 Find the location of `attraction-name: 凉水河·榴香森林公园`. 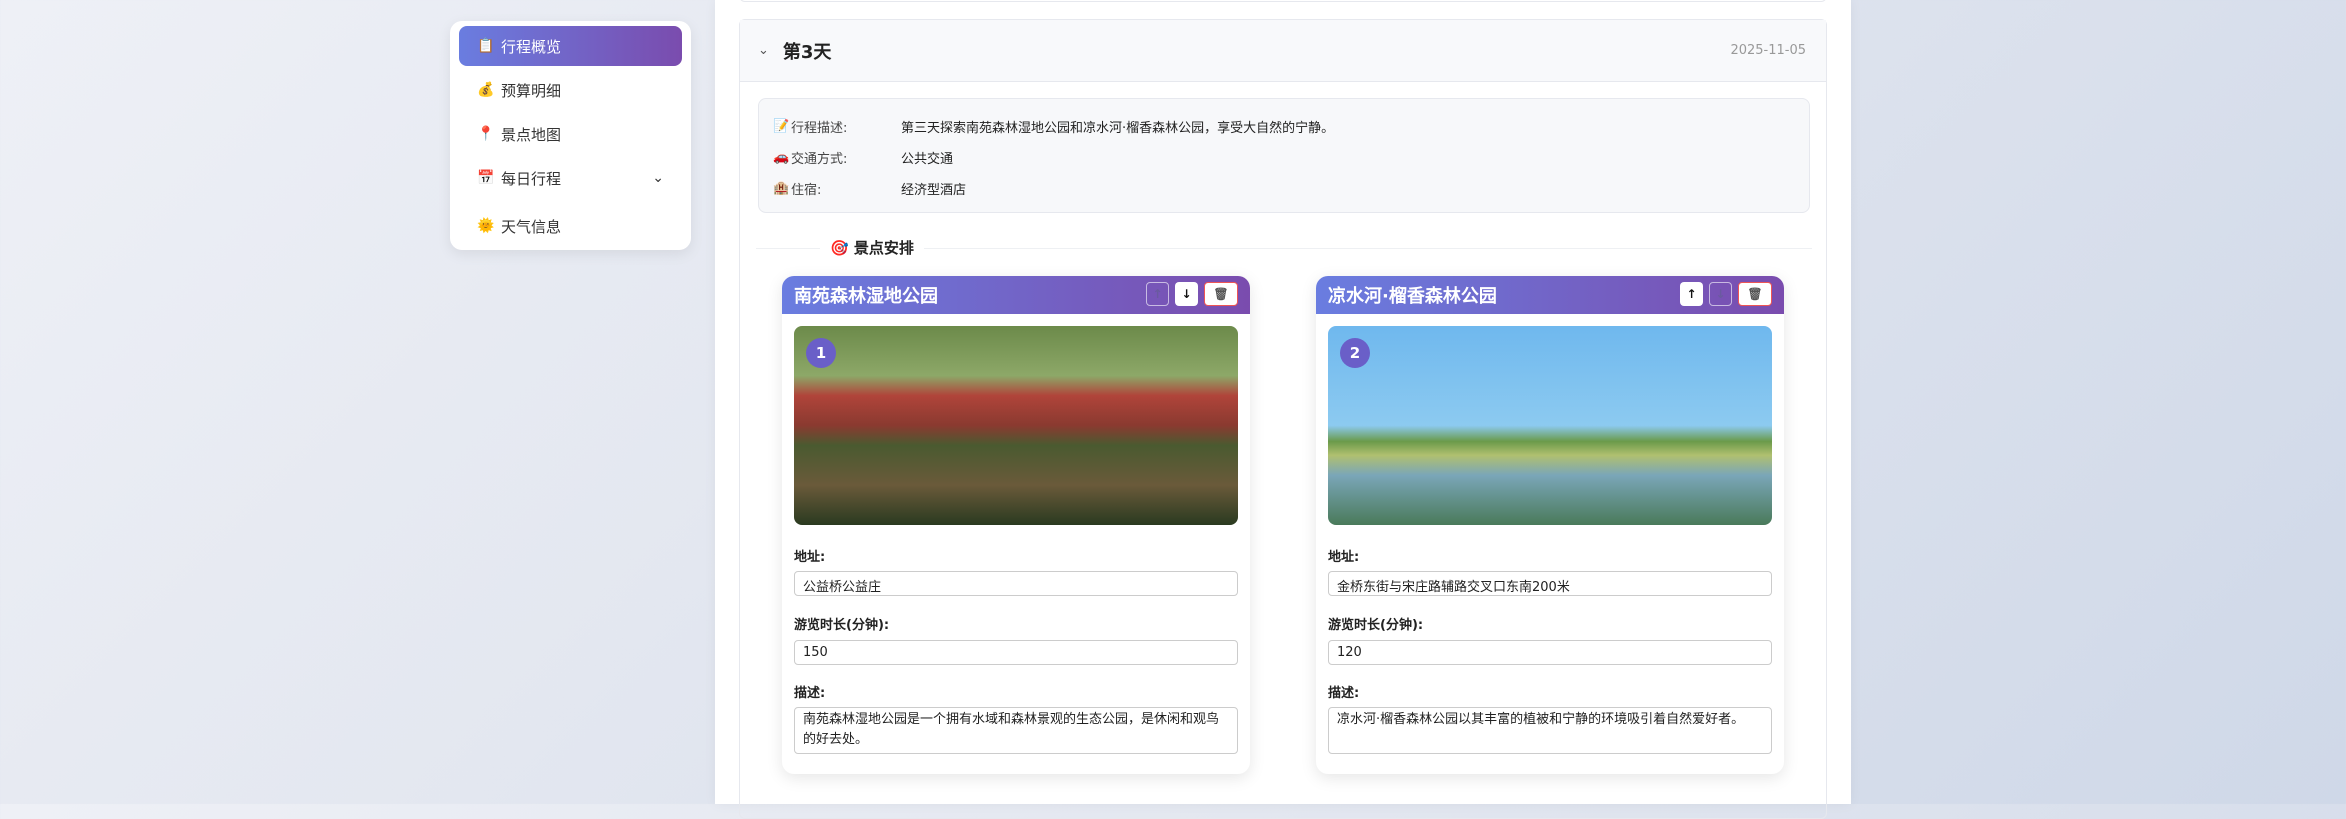

attraction-name: 凉水河·榴香森林公园 is located at coordinates (1412, 296).